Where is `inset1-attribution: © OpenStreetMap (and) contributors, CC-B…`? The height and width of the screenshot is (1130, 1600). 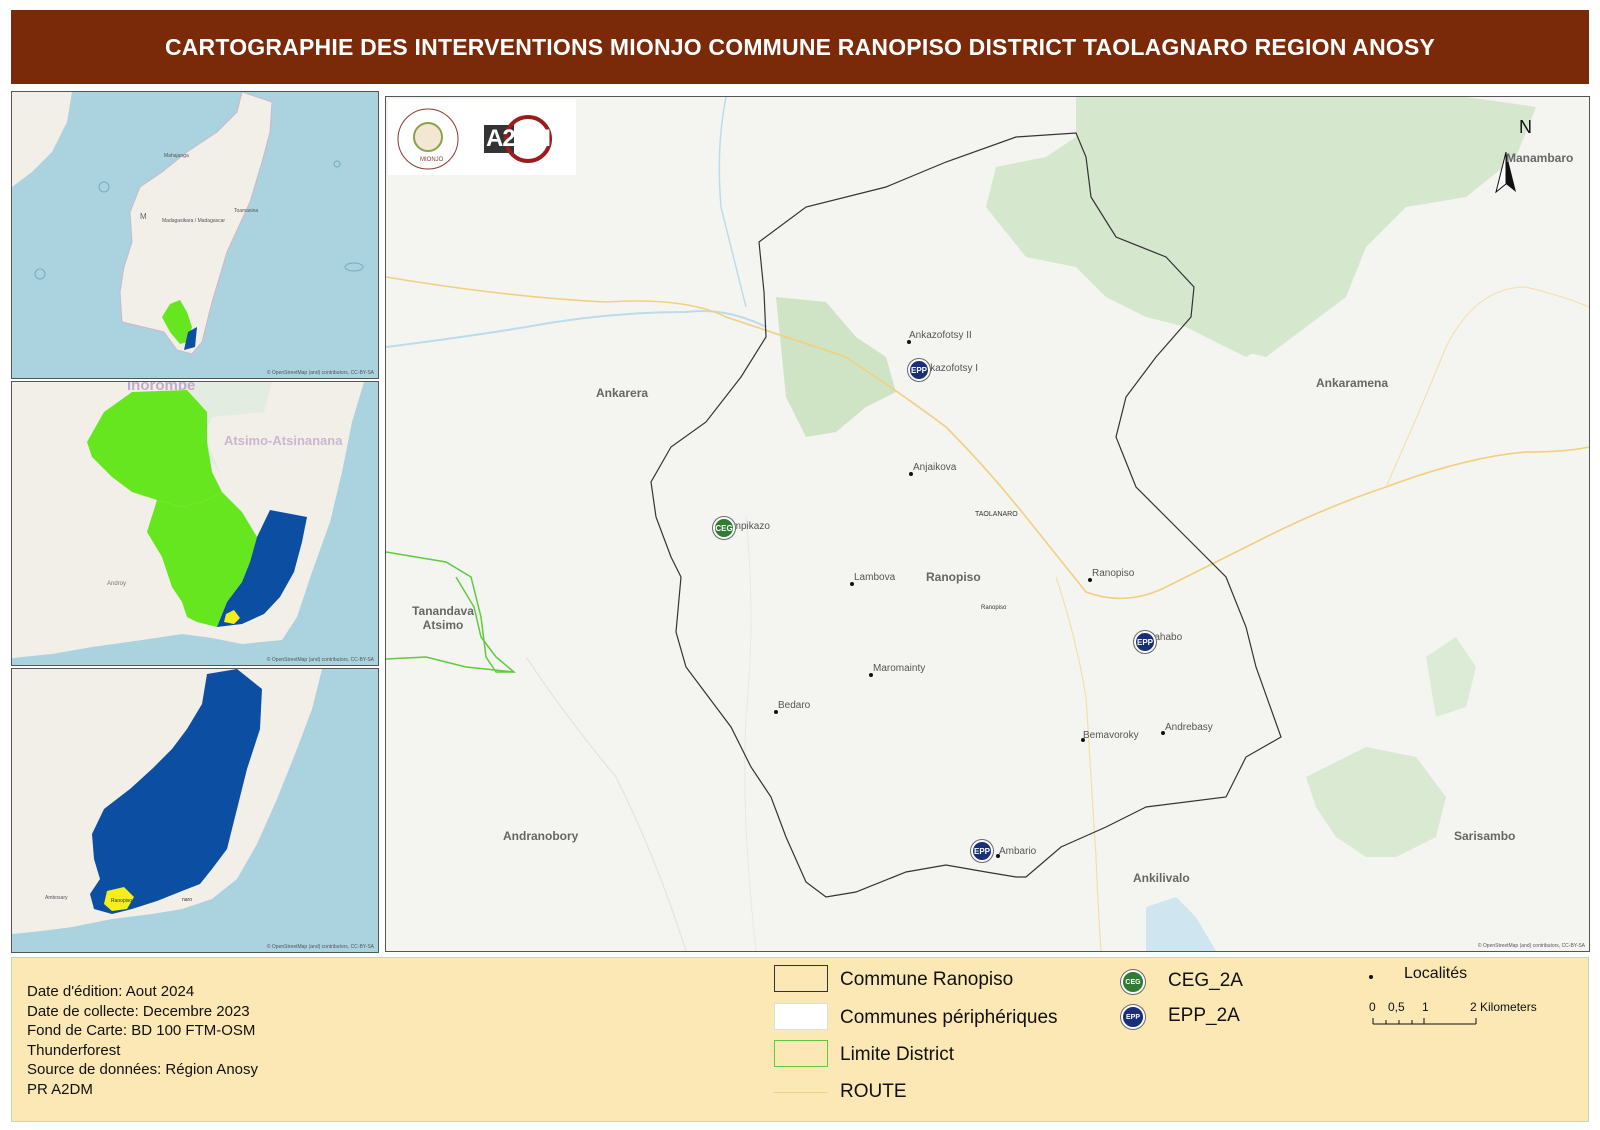
inset1-attribution: © OpenStreetMap (and) contributors, CC-B… is located at coordinates (320, 373).